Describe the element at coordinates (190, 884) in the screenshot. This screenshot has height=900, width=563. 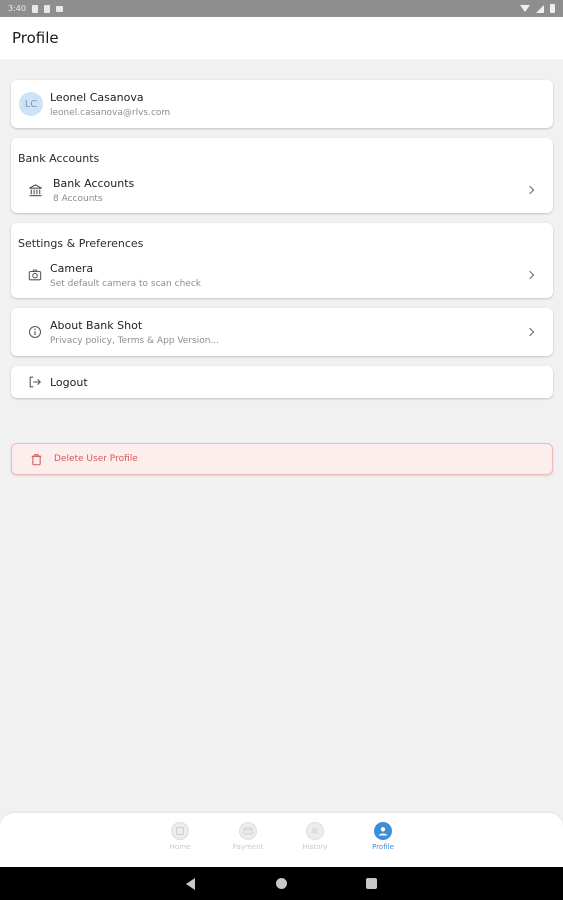
I see `back-icon` at that location.